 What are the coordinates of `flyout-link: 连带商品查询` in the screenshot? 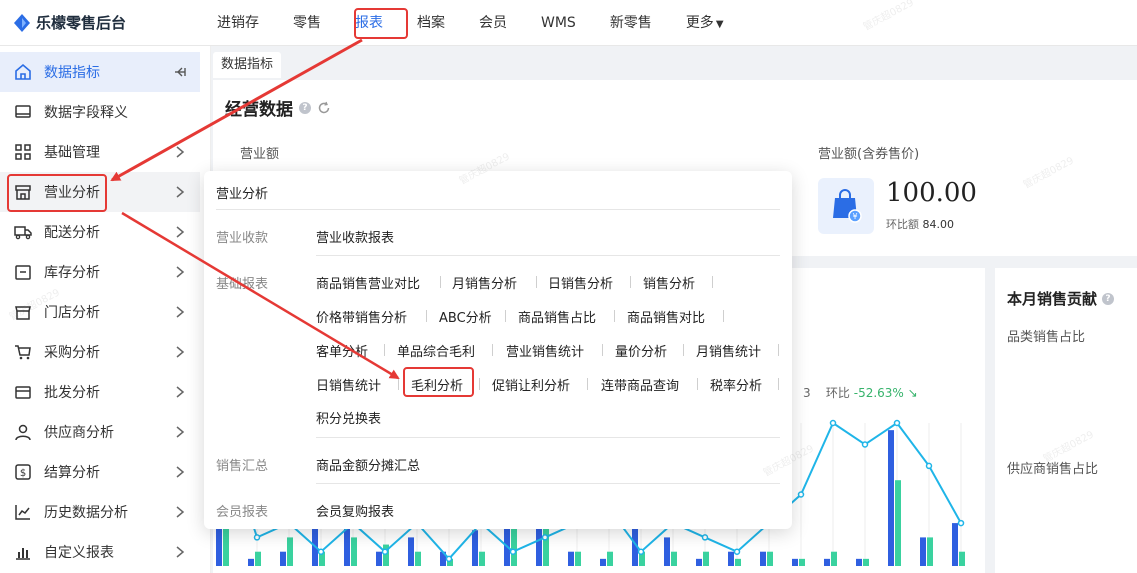 It's located at (640, 384).